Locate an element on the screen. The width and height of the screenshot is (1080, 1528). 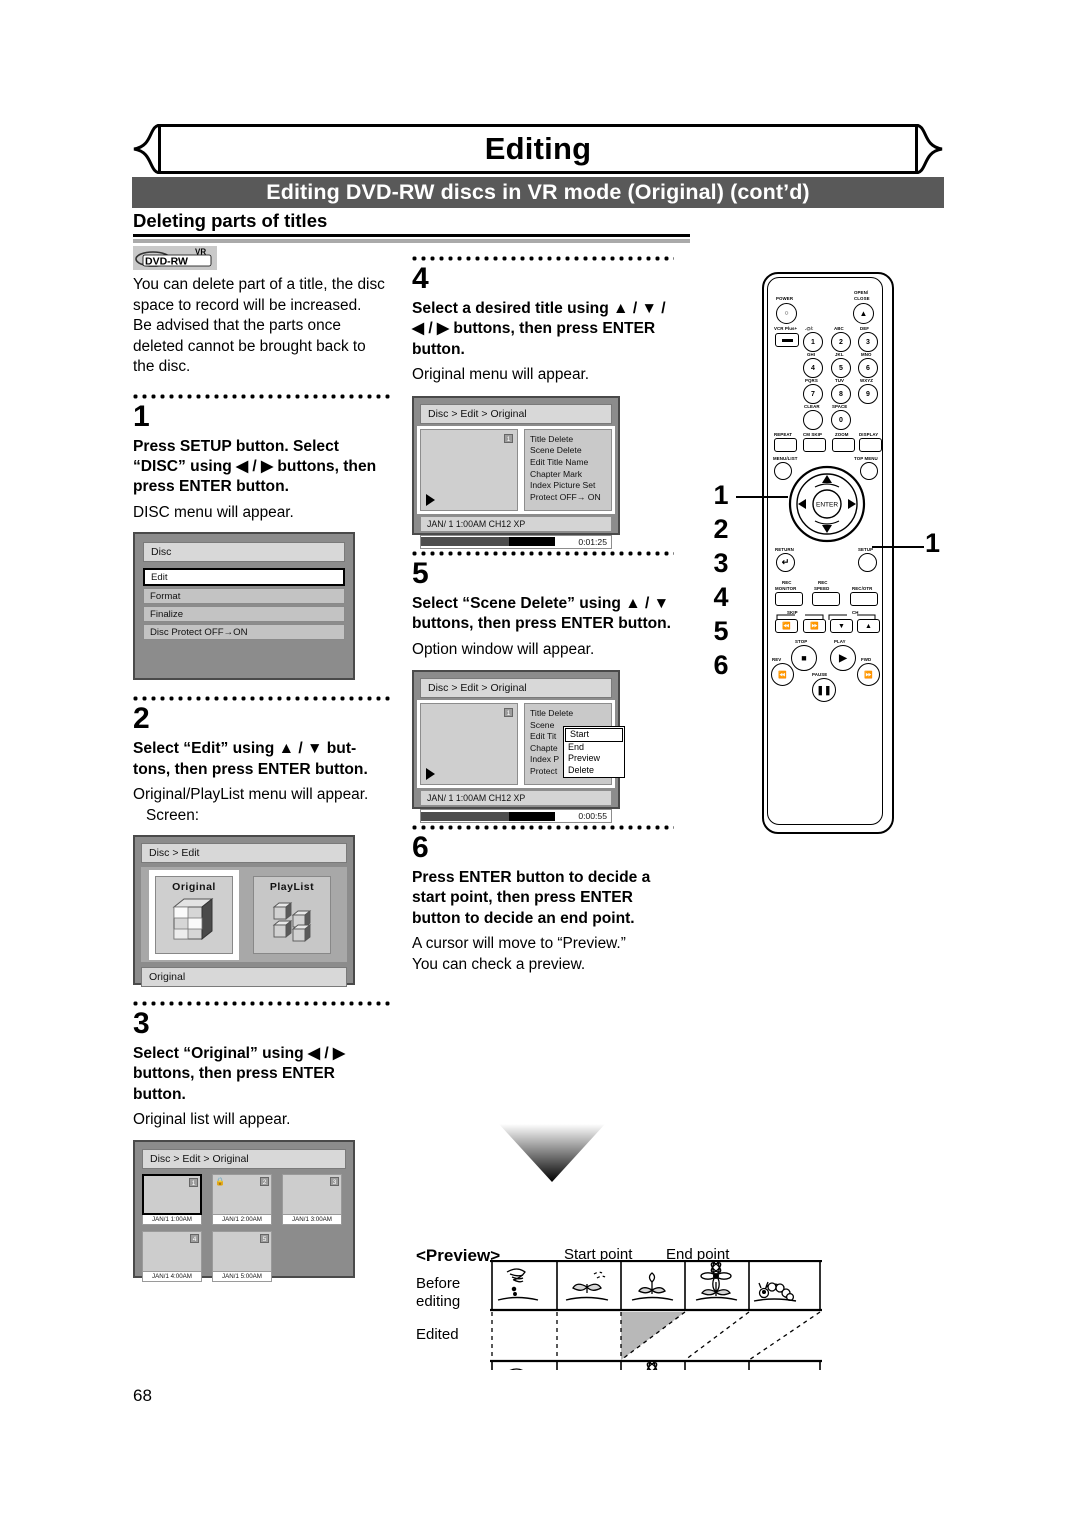
remote-label-key8: TUV is located at coordinates (840, 380).